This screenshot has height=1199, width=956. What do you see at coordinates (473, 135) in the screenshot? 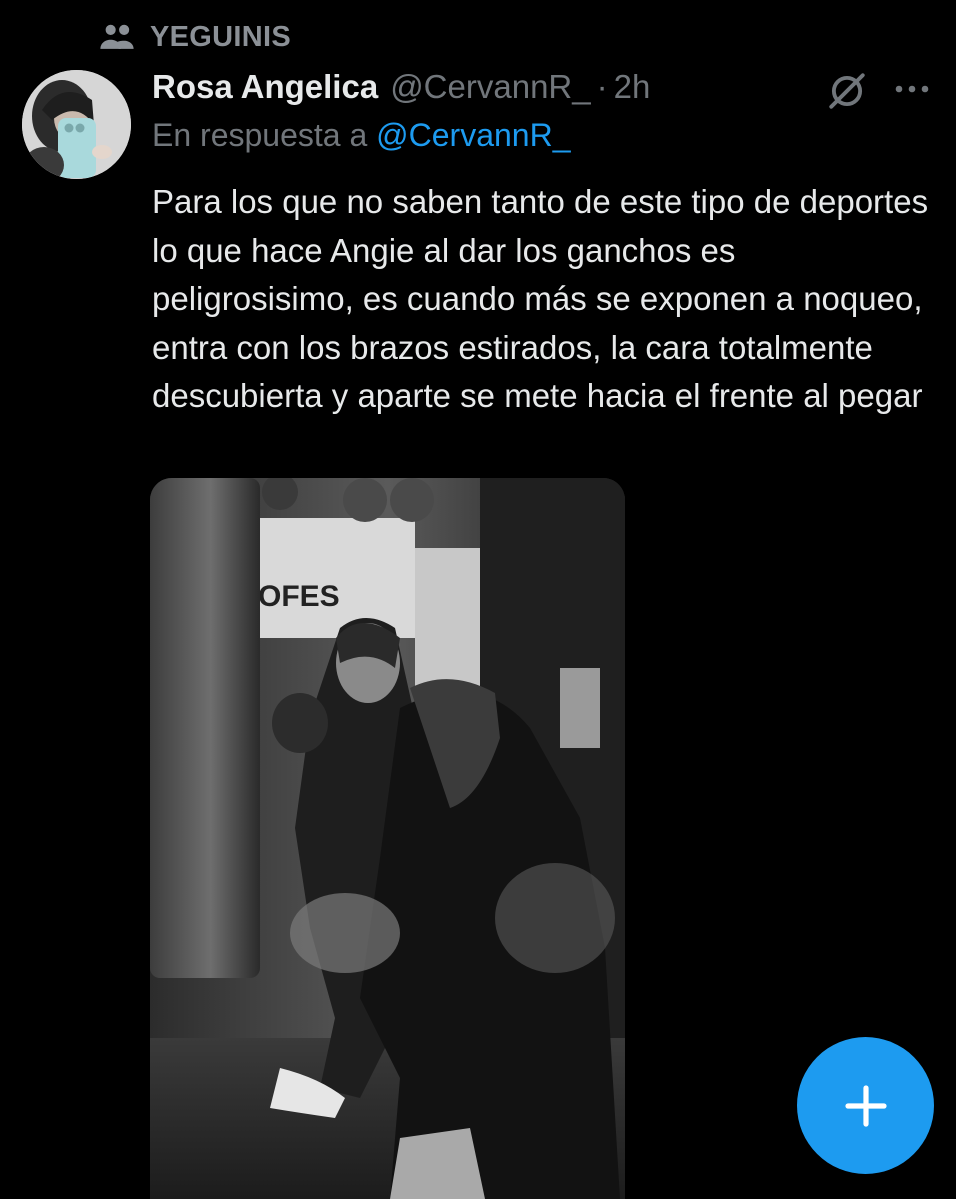
I see `reply-target-link: @CervannR_` at bounding box center [473, 135].